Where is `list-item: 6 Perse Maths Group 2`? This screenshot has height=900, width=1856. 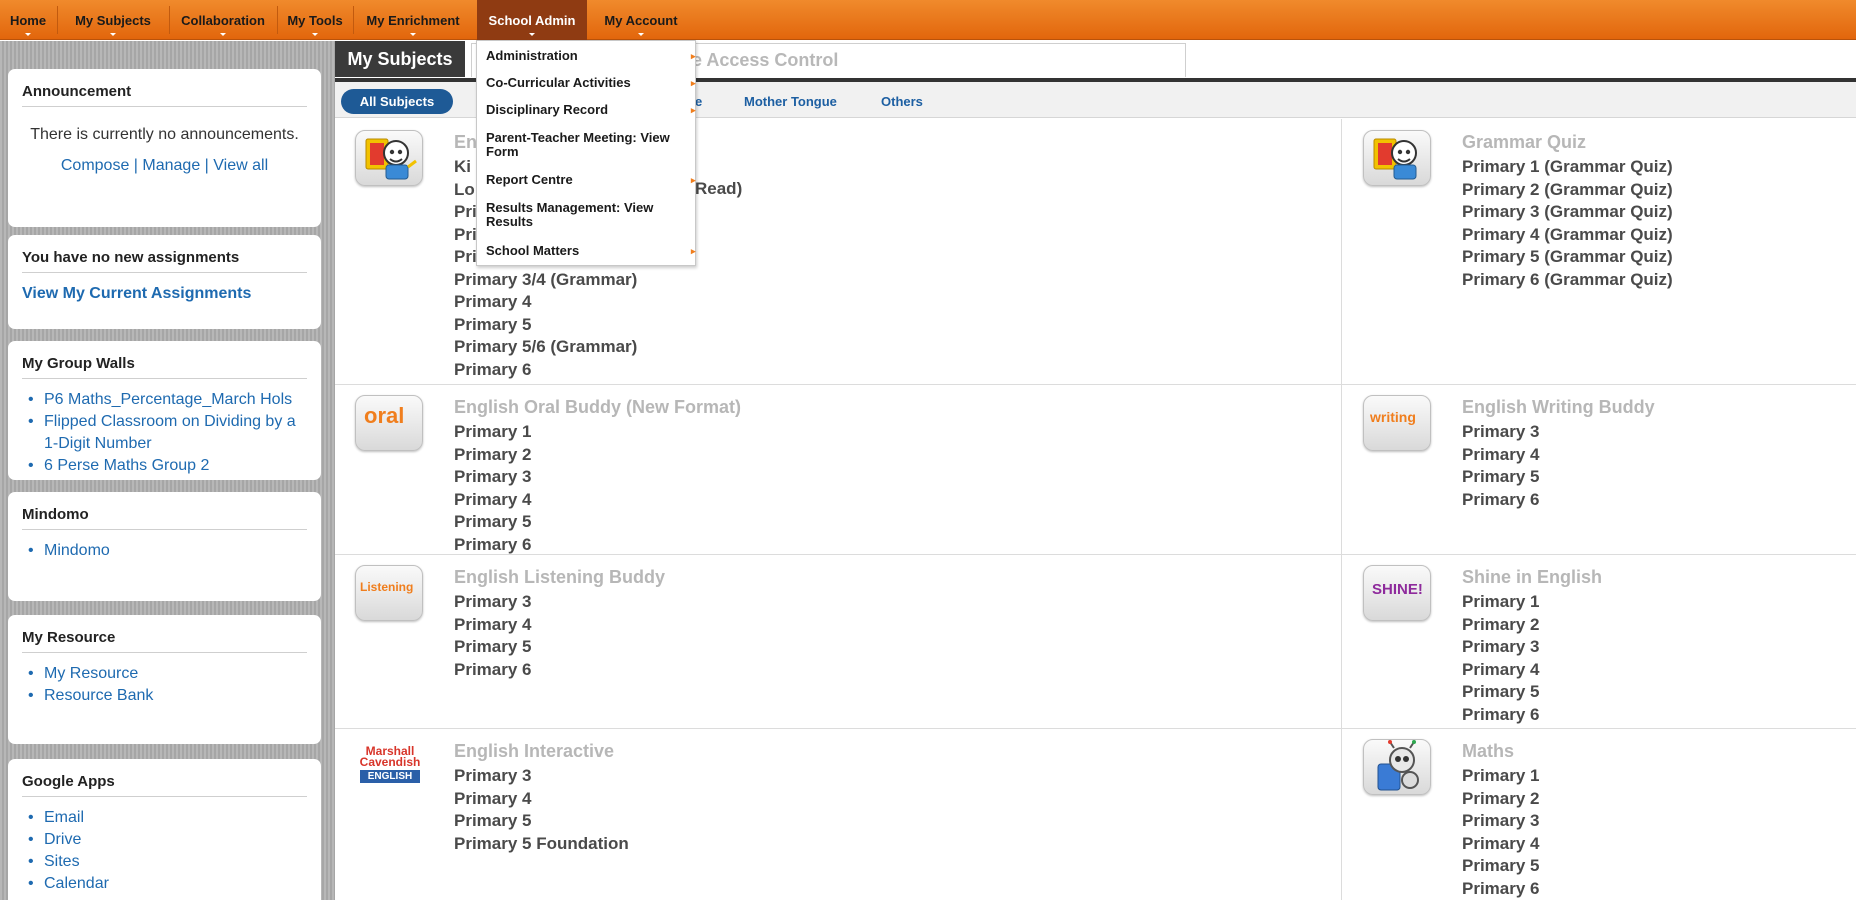 list-item: 6 Perse Maths Group 2 is located at coordinates (169, 466).